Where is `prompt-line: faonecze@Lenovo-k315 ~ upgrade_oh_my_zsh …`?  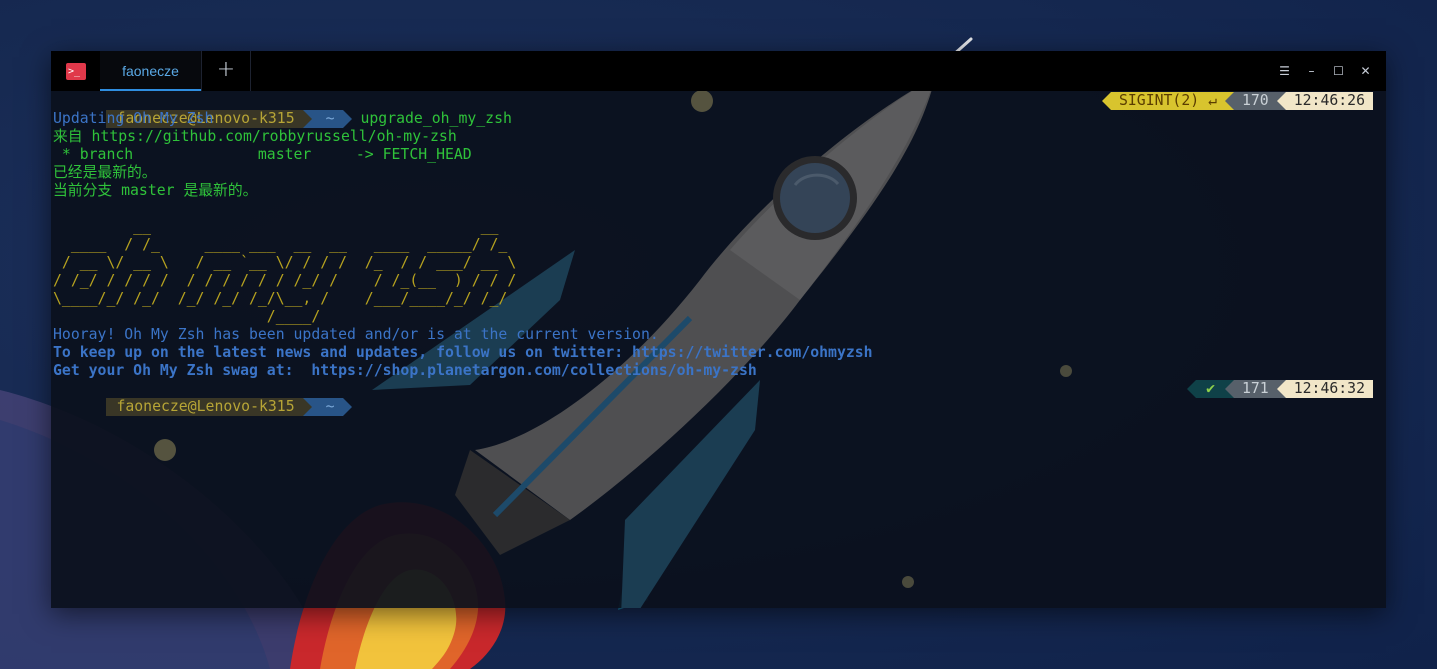 prompt-line: faonecze@Lenovo-k315 ~ upgrade_oh_my_zsh … is located at coordinates (718, 110).